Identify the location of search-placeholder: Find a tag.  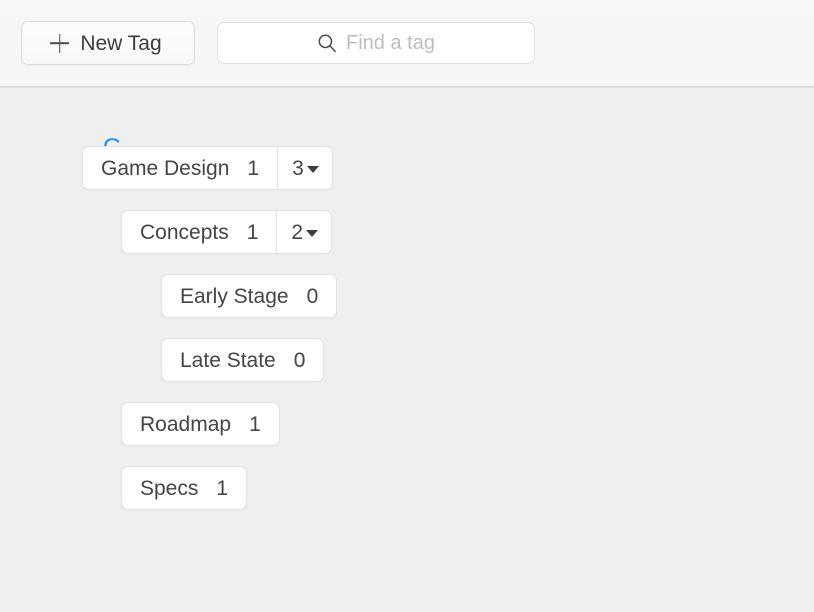
(390, 43).